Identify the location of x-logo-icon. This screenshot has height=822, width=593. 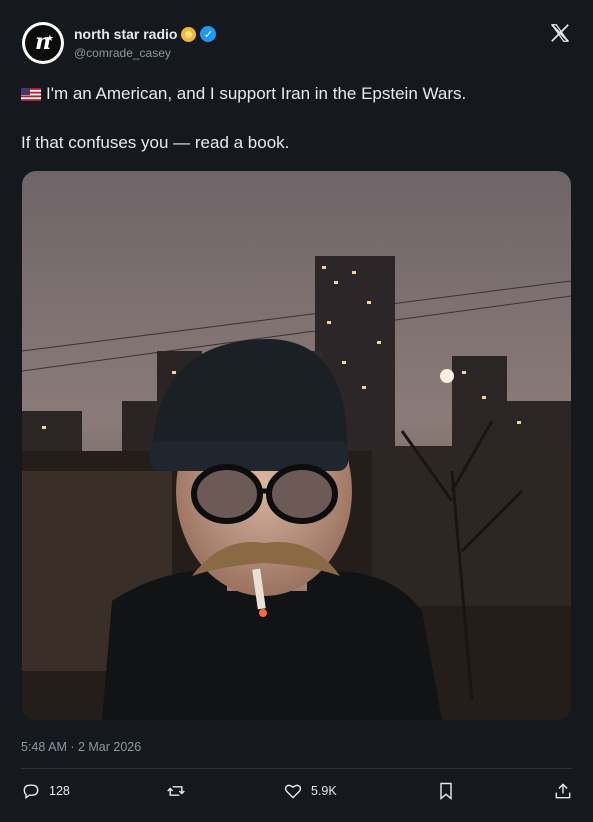
(560, 33).